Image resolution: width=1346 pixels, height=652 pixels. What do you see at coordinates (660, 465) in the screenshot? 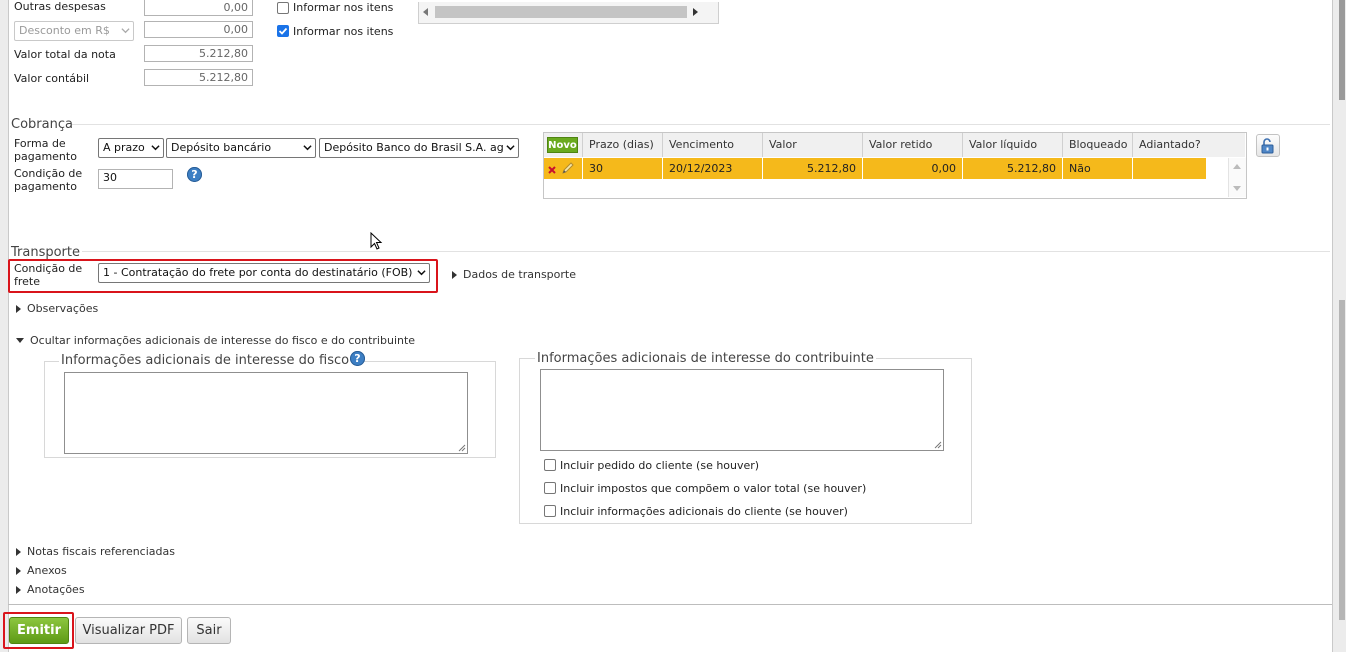
I see `incluir-pedido-label: Incluir pedido do cliente (se houver)` at bounding box center [660, 465].